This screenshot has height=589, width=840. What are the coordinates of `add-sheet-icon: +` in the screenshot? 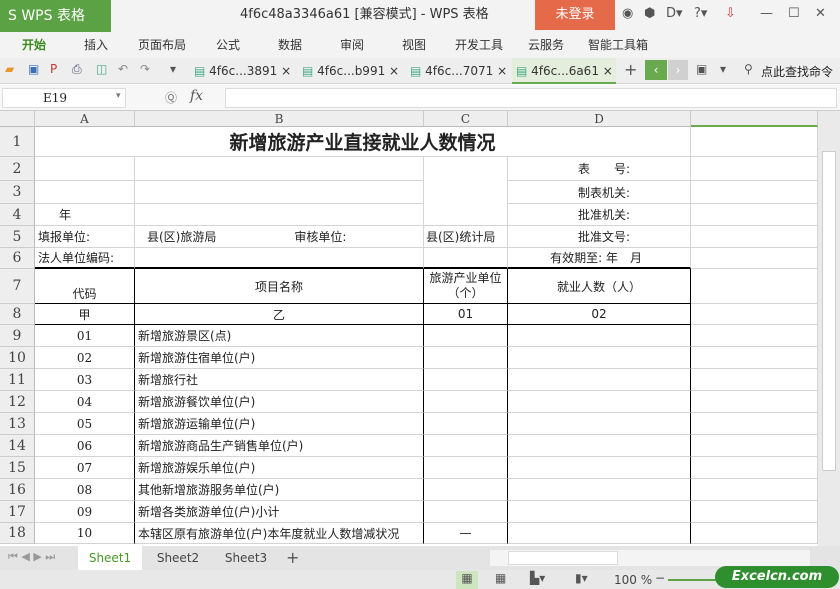 It's located at (292, 557).